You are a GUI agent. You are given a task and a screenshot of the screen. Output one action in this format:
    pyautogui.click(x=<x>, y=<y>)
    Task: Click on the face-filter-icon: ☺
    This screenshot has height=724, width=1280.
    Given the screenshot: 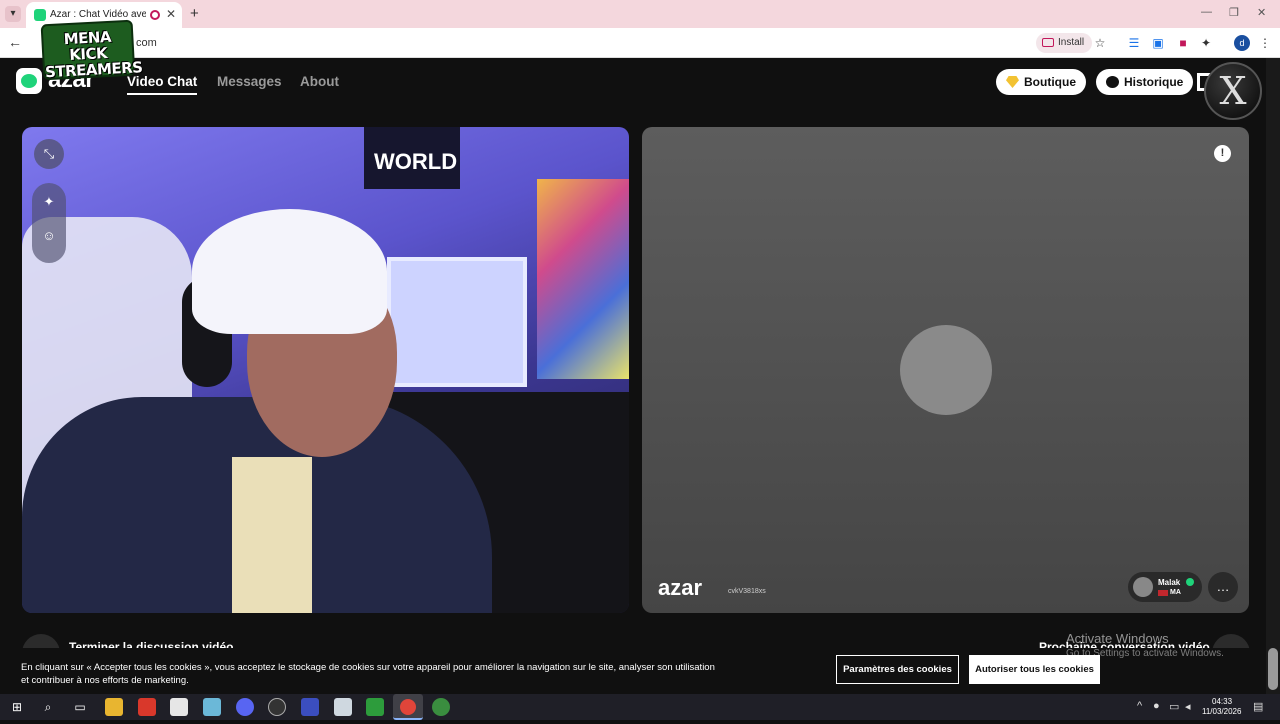 What is the action you would take?
    pyautogui.click(x=49, y=236)
    